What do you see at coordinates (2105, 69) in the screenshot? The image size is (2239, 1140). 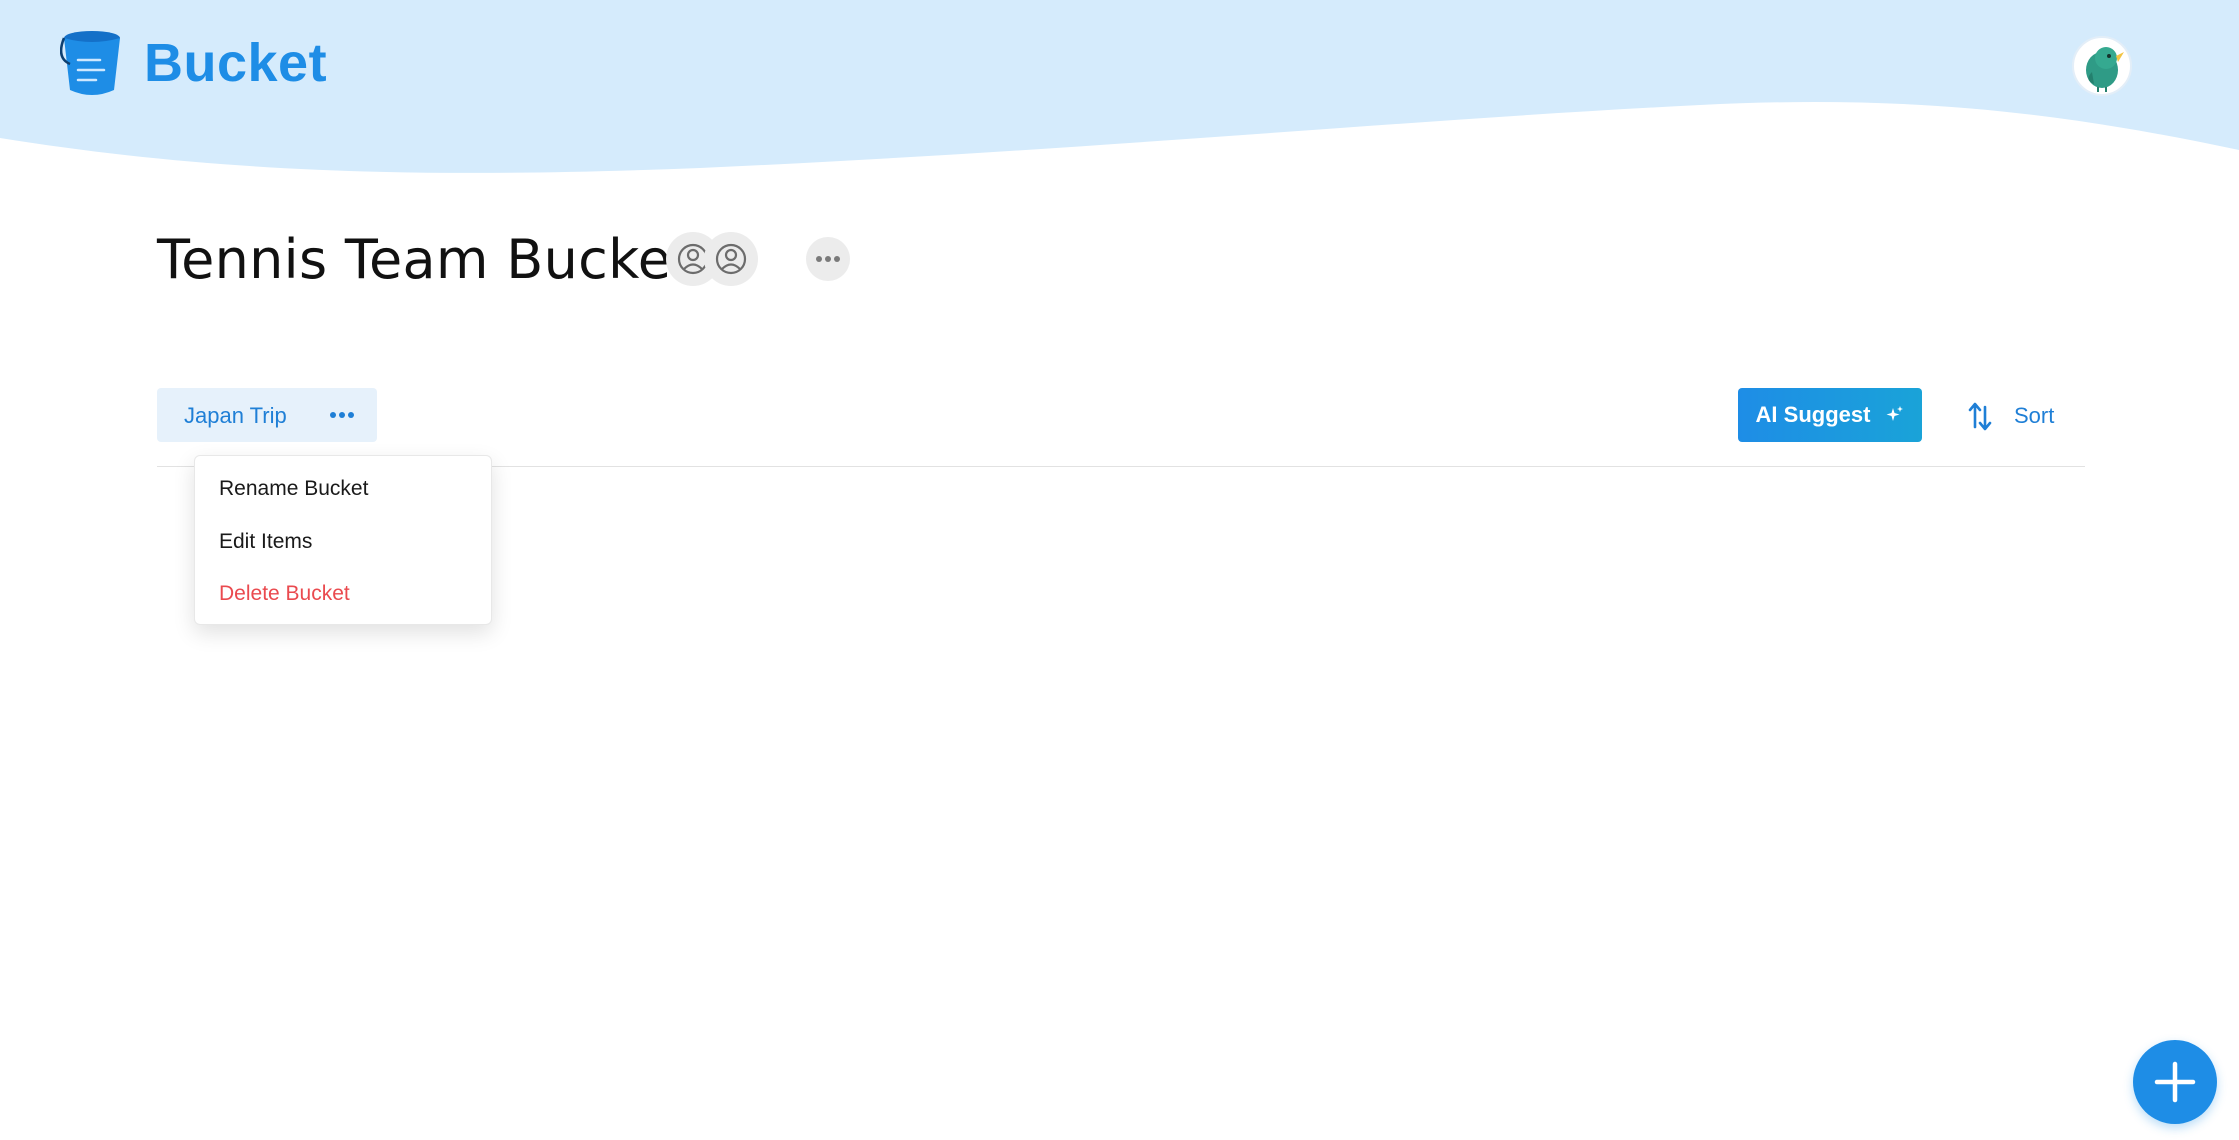 I see `bird-avatar-icon` at bounding box center [2105, 69].